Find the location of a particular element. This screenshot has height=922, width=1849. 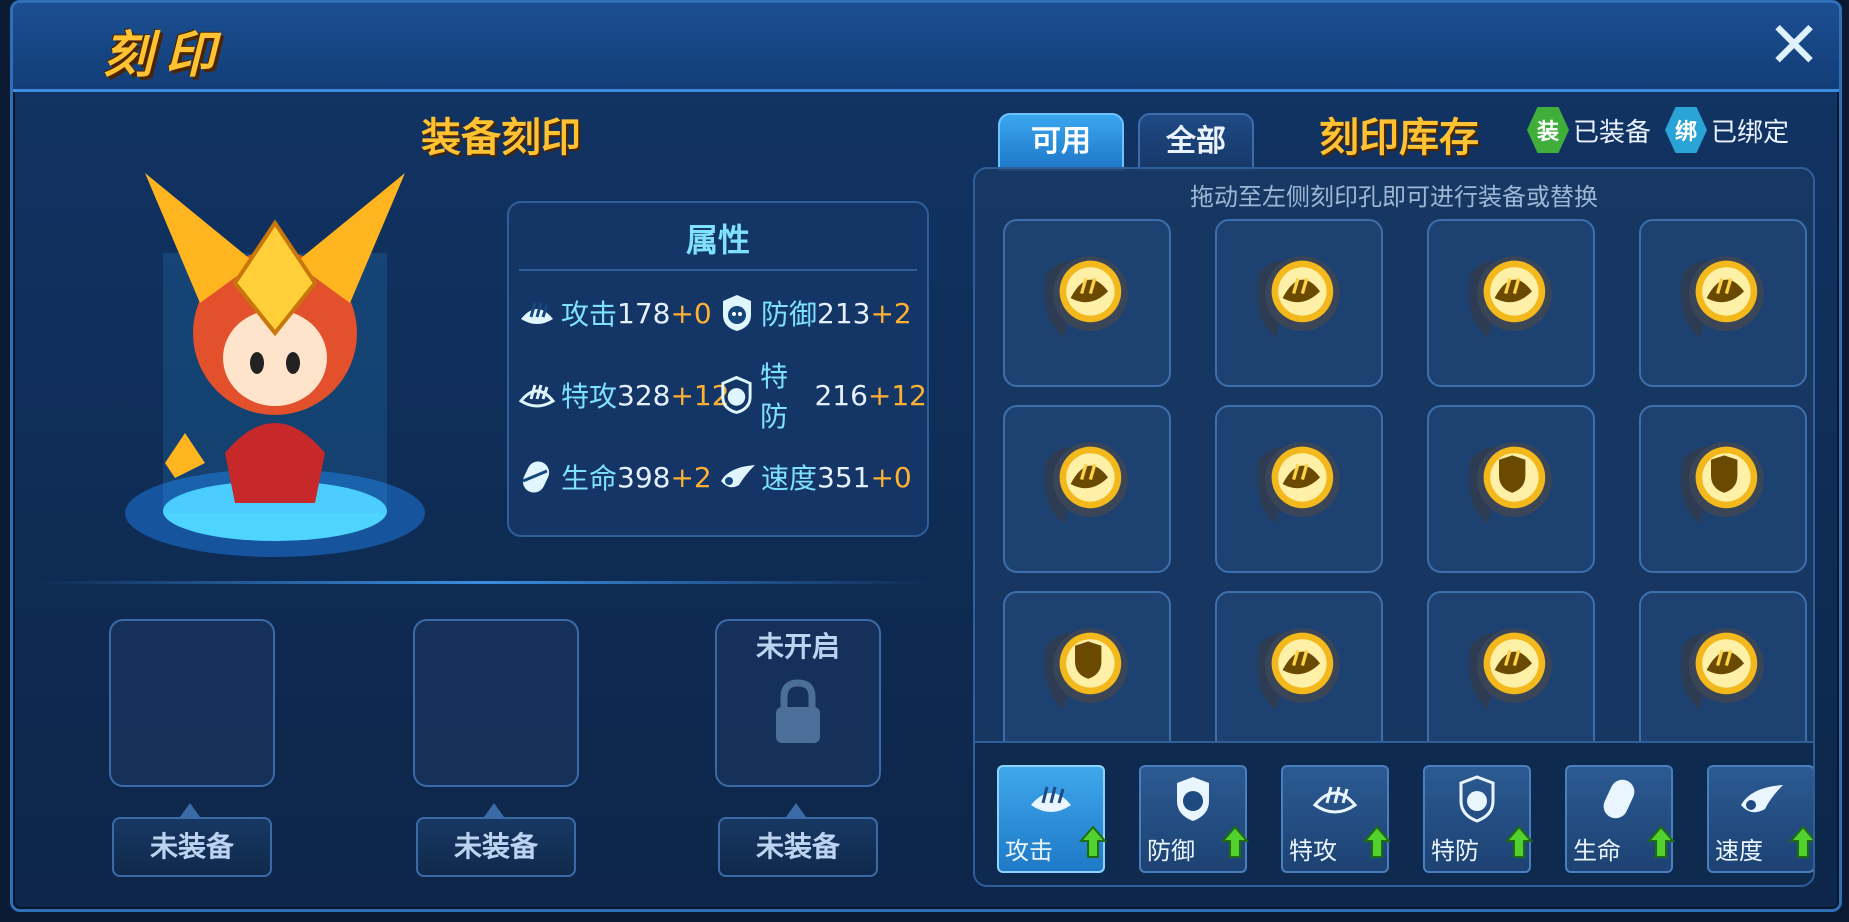

stat-speed: 速度 351 +0 is located at coordinates (814, 477).